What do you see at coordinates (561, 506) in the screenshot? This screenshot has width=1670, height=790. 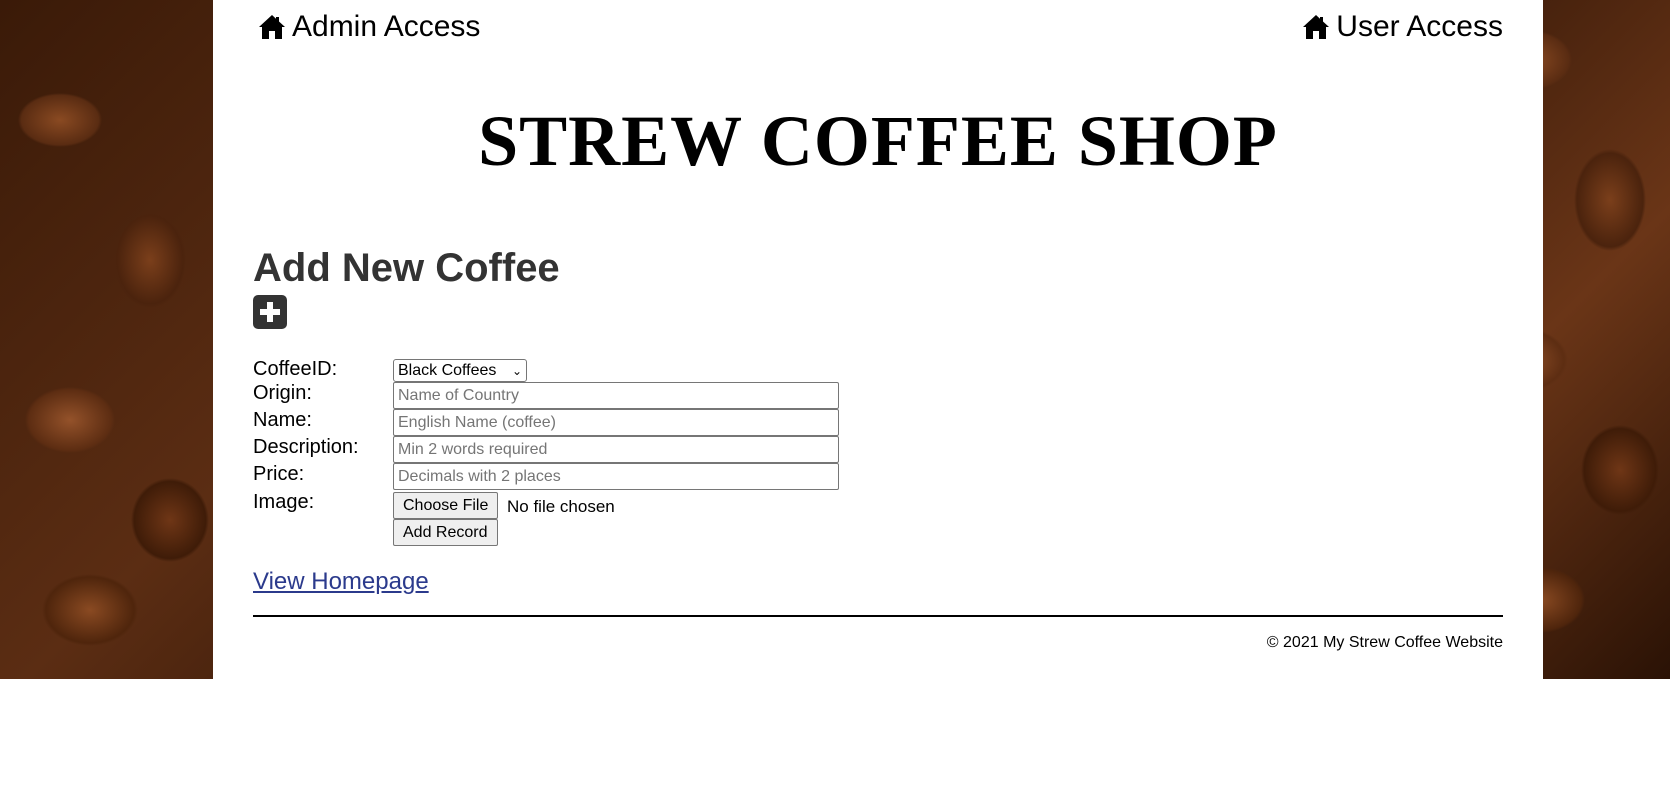 I see `file-status-text: No file chosen` at bounding box center [561, 506].